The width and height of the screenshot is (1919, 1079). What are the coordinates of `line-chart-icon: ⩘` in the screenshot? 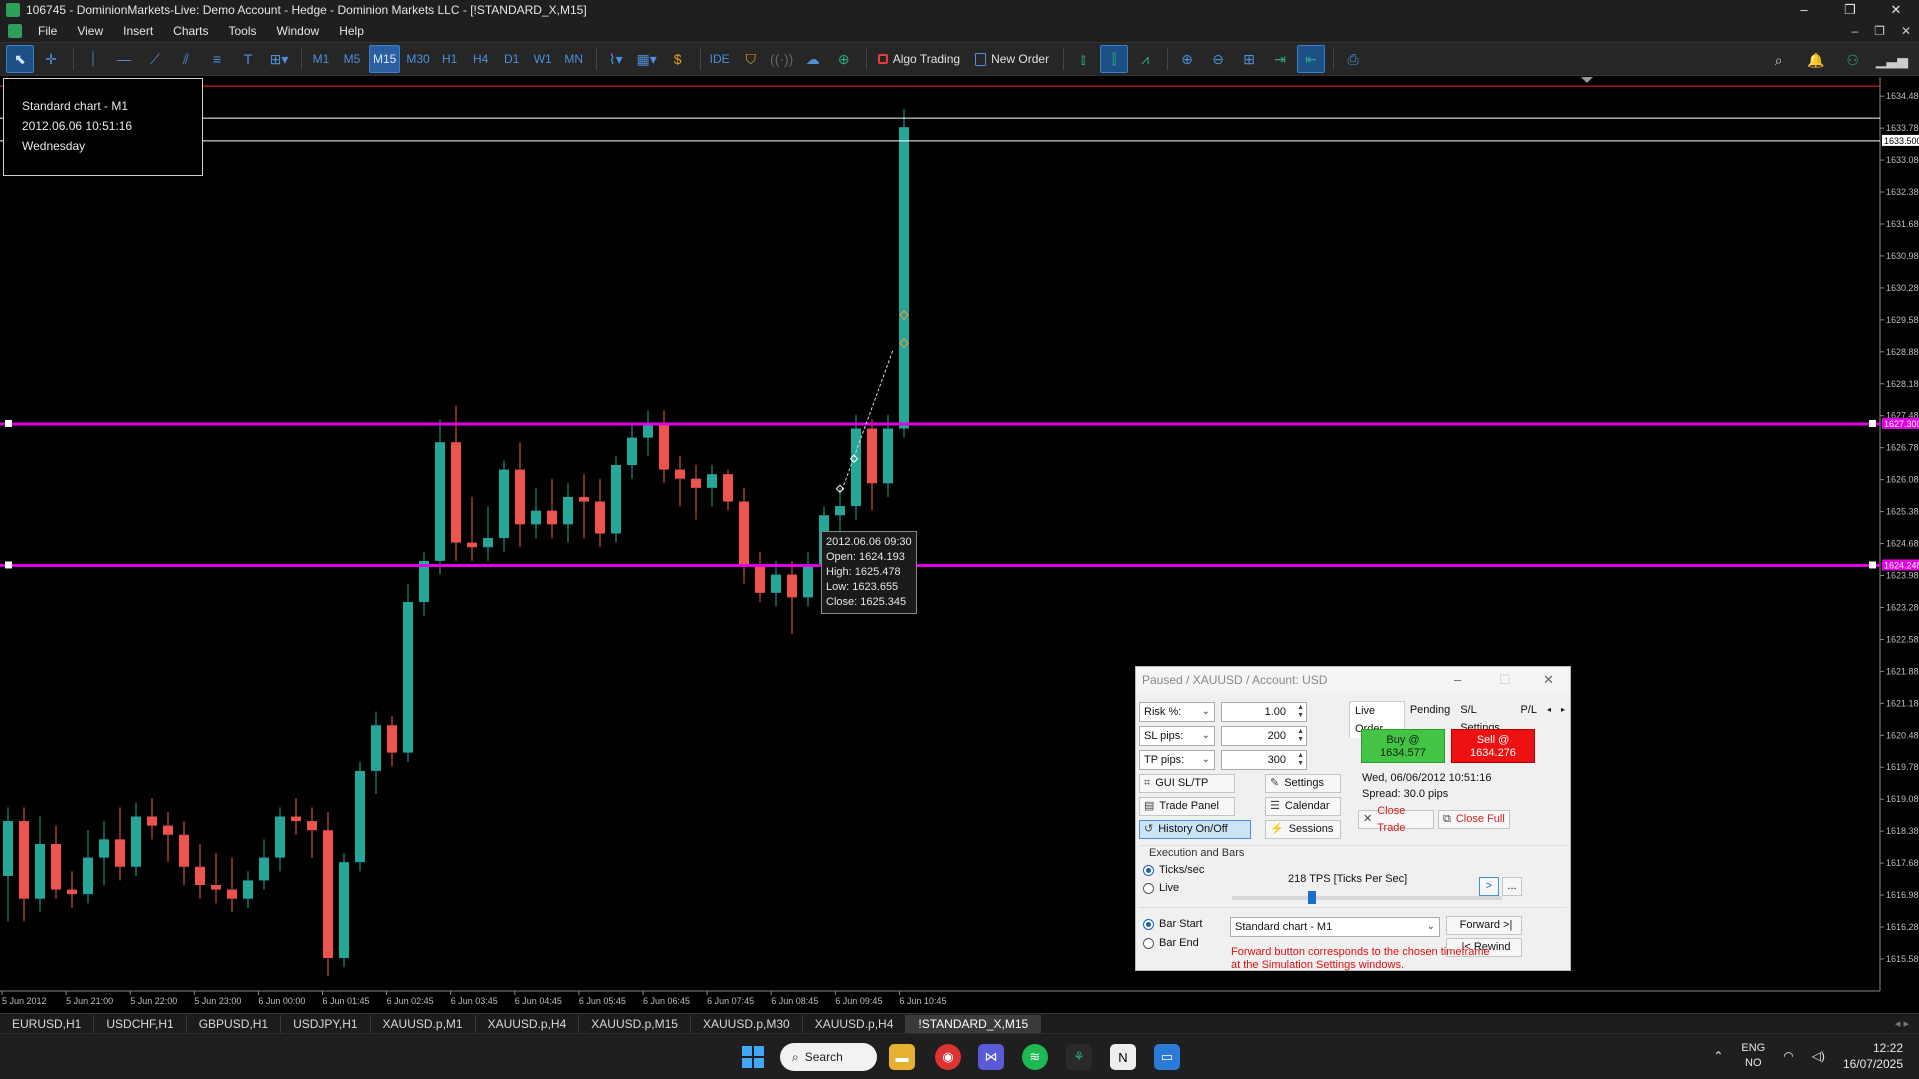 It's located at (1145, 59).